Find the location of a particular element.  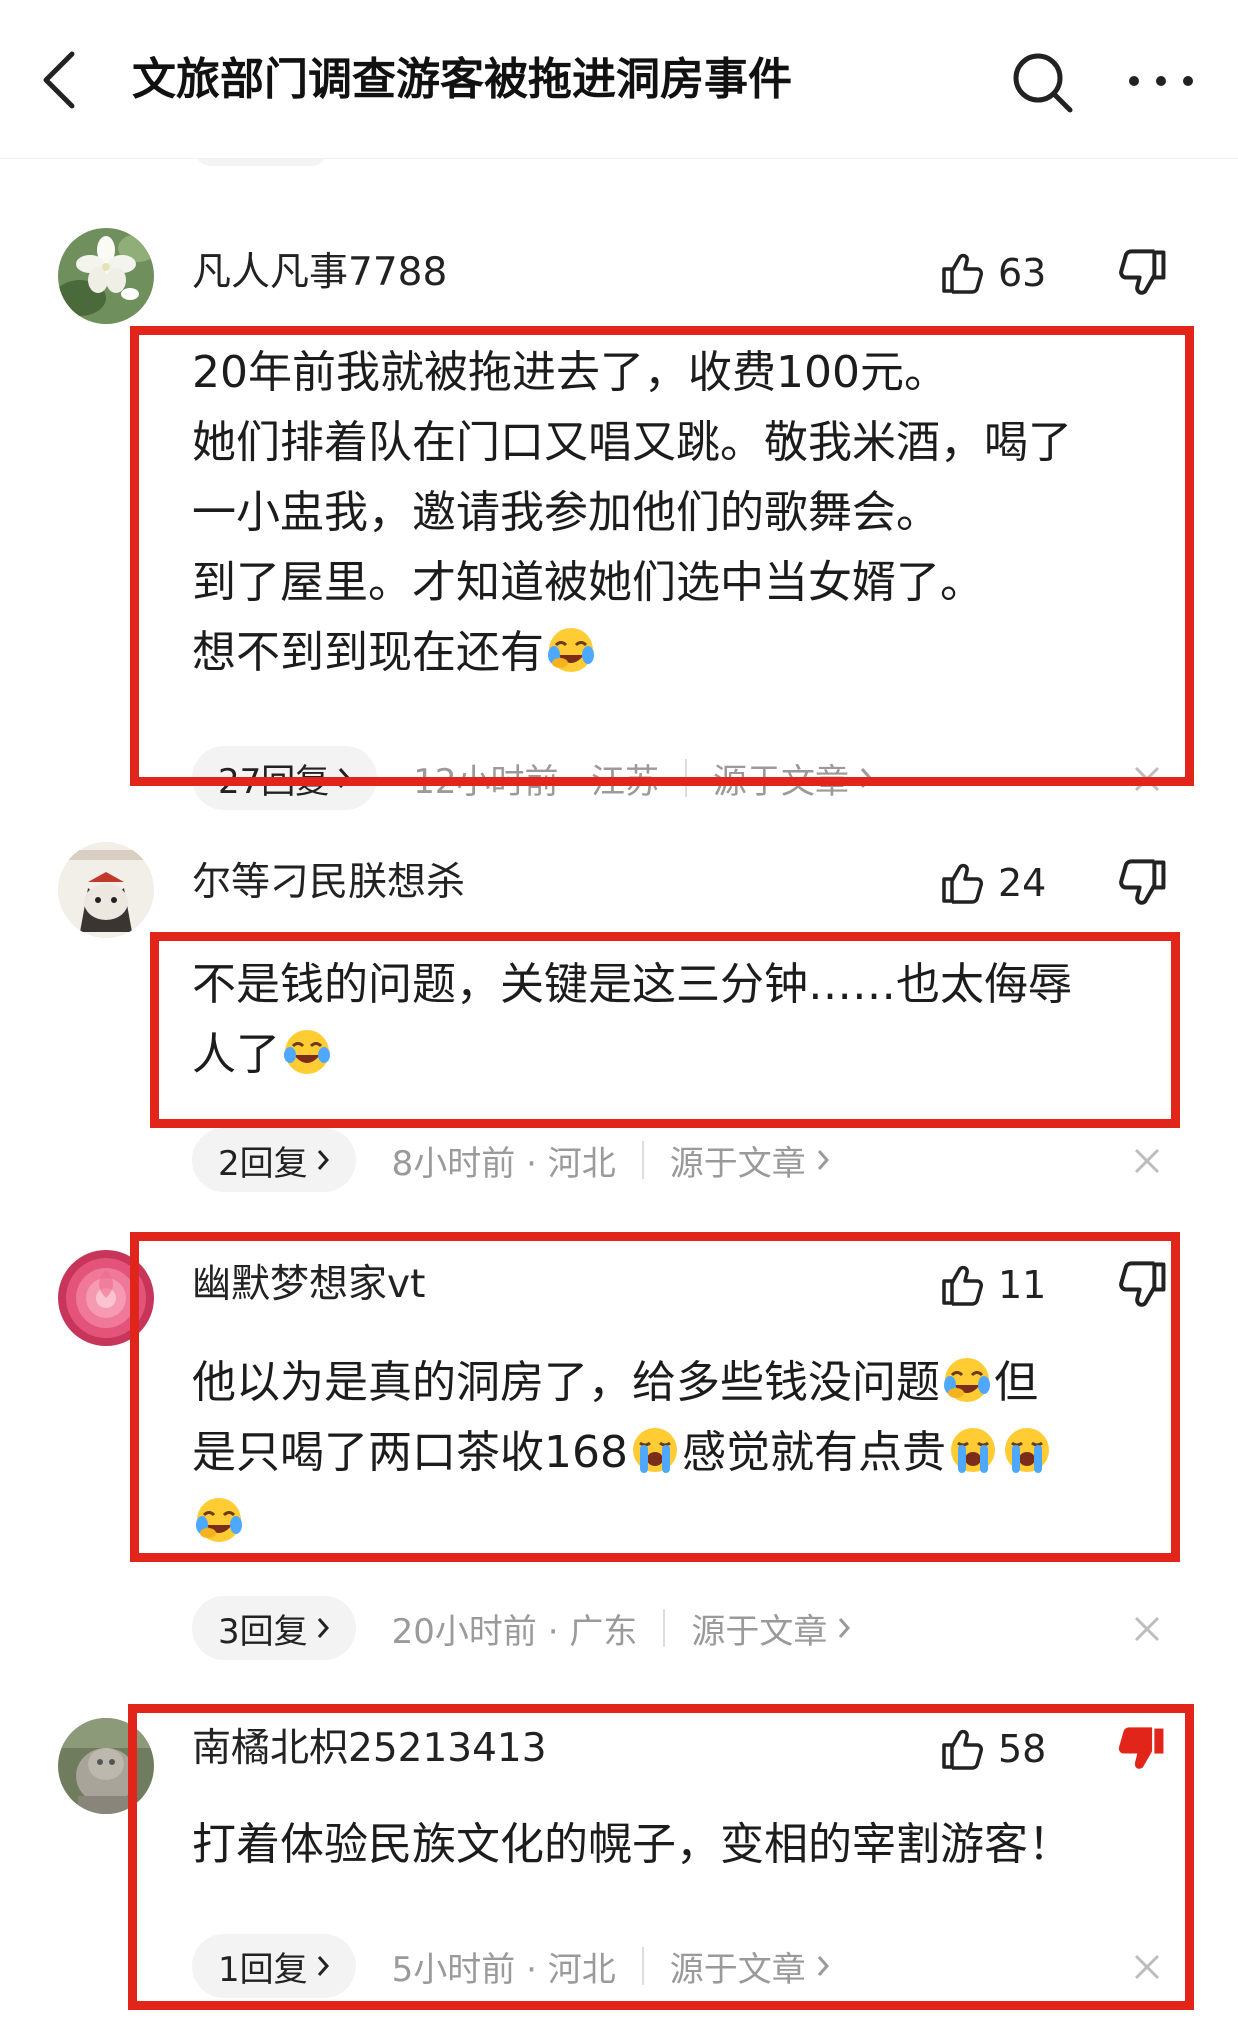

comment-meta: 27回复 12小时前 · 江苏 源于文章 is located at coordinates (532, 778).